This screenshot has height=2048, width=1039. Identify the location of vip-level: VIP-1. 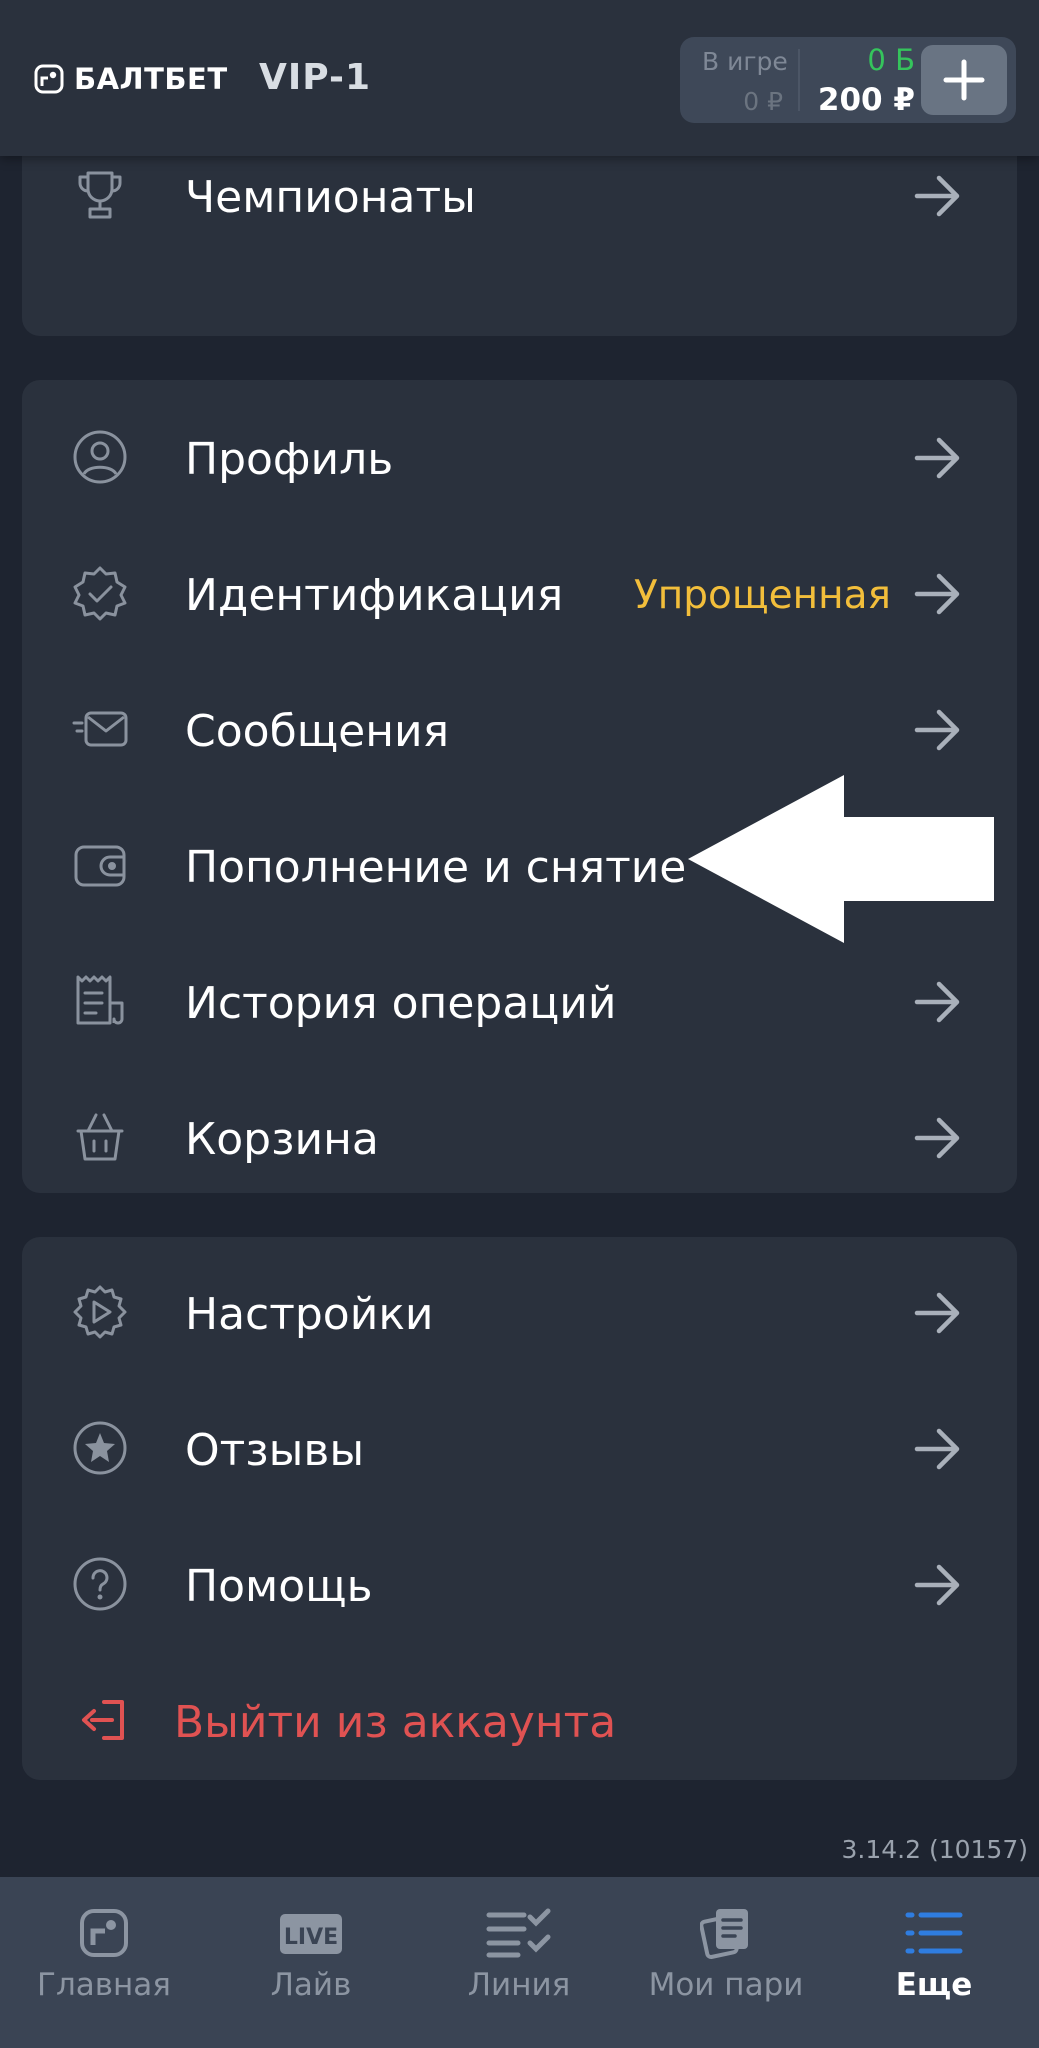
(315, 77).